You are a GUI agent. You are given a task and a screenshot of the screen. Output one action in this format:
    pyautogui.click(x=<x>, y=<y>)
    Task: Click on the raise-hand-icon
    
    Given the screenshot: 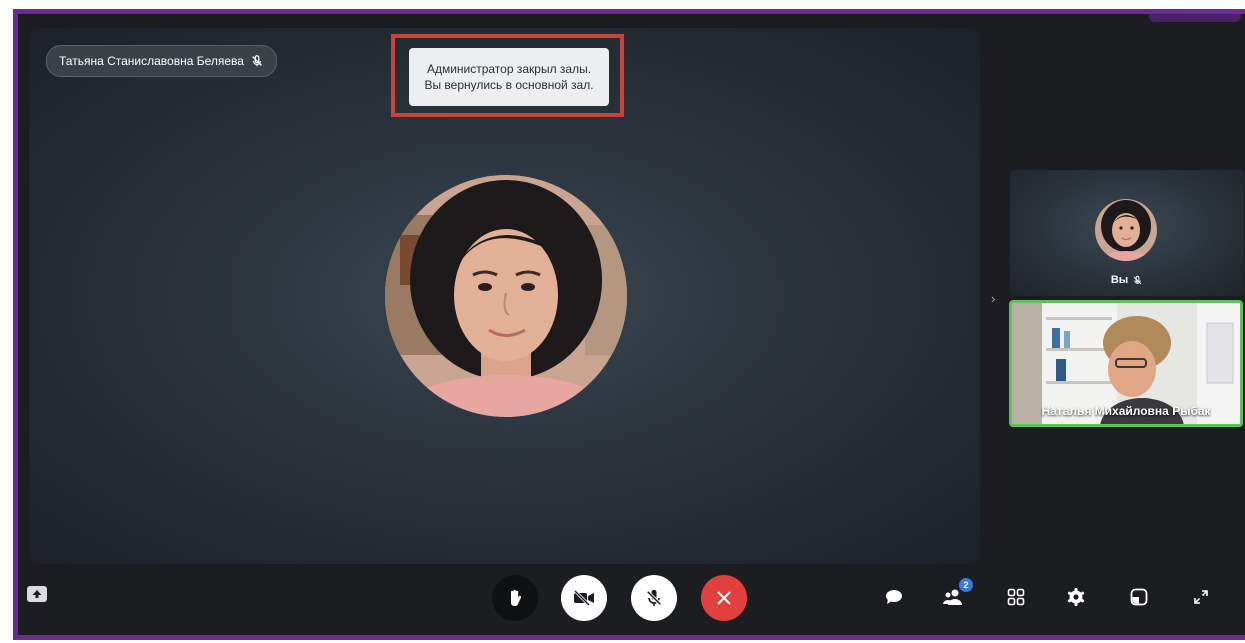 What is the action you would take?
    pyautogui.click(x=516, y=597)
    